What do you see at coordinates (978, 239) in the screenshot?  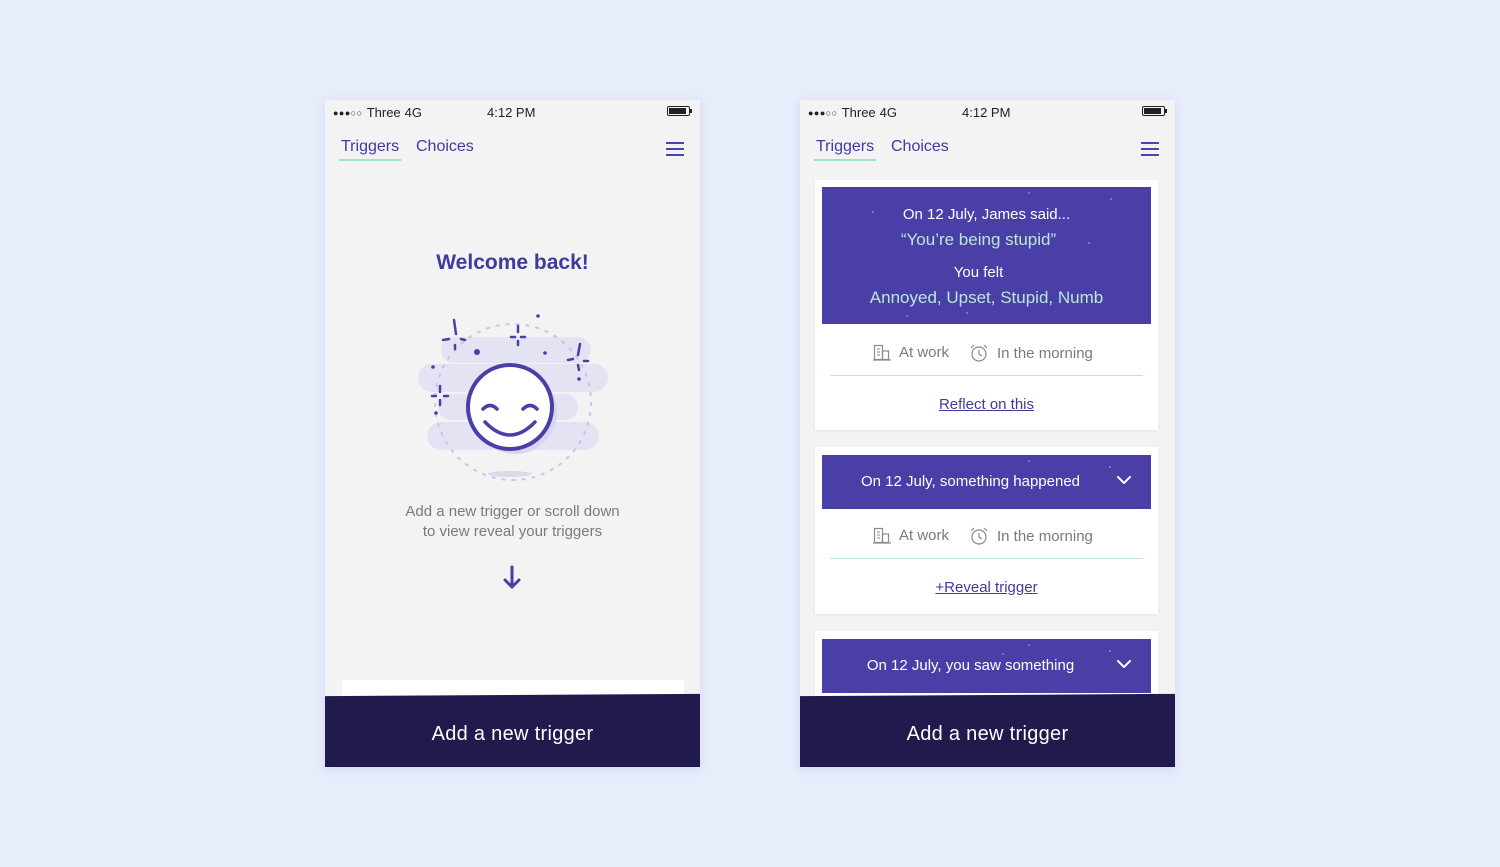 I see `trigger-quote: “You’re being stupid”` at bounding box center [978, 239].